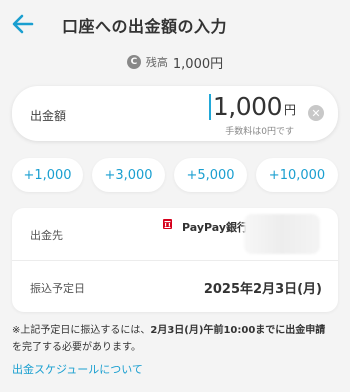  I want to click on note-deadline: 2月3日(月)午前10:00, so click(203, 330).